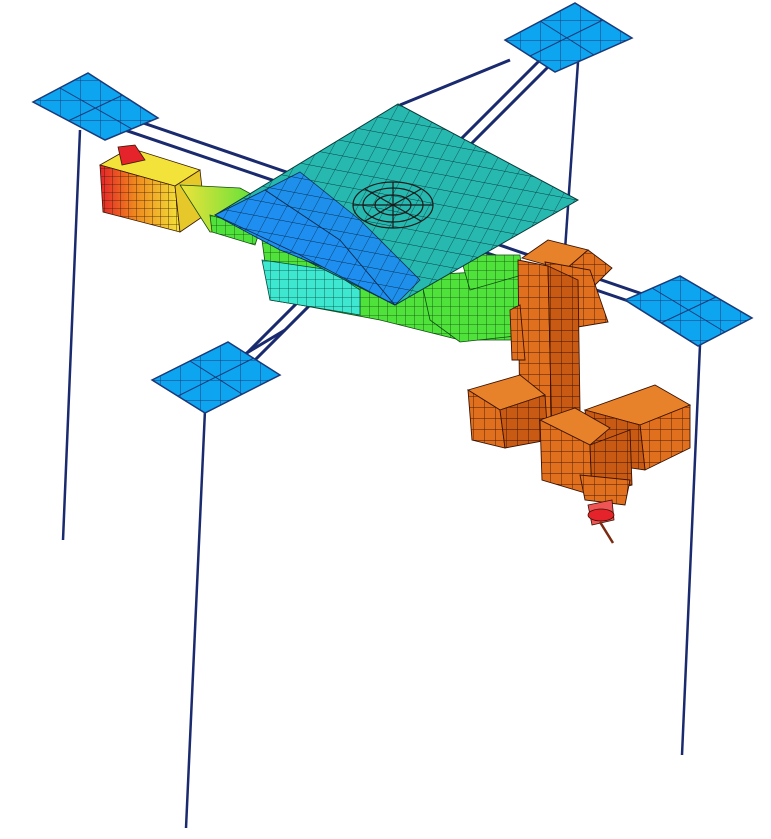 The height and width of the screenshot is (839, 771). What do you see at coordinates (393, 205) in the screenshot?
I see `deck-hub-disc` at bounding box center [393, 205].